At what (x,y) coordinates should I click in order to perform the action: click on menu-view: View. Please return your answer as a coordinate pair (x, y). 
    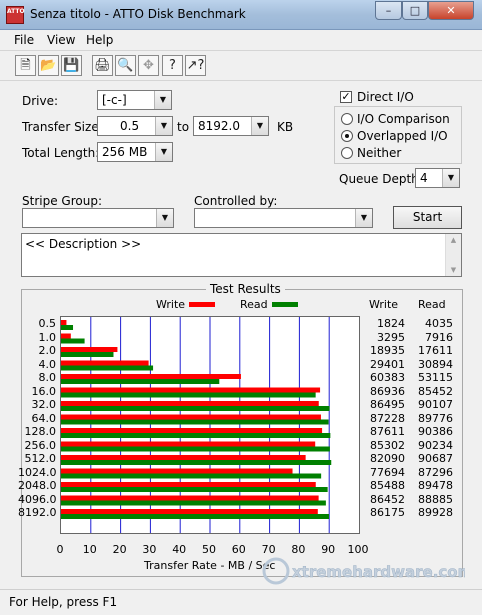
    Looking at the image, I should click on (61, 40).